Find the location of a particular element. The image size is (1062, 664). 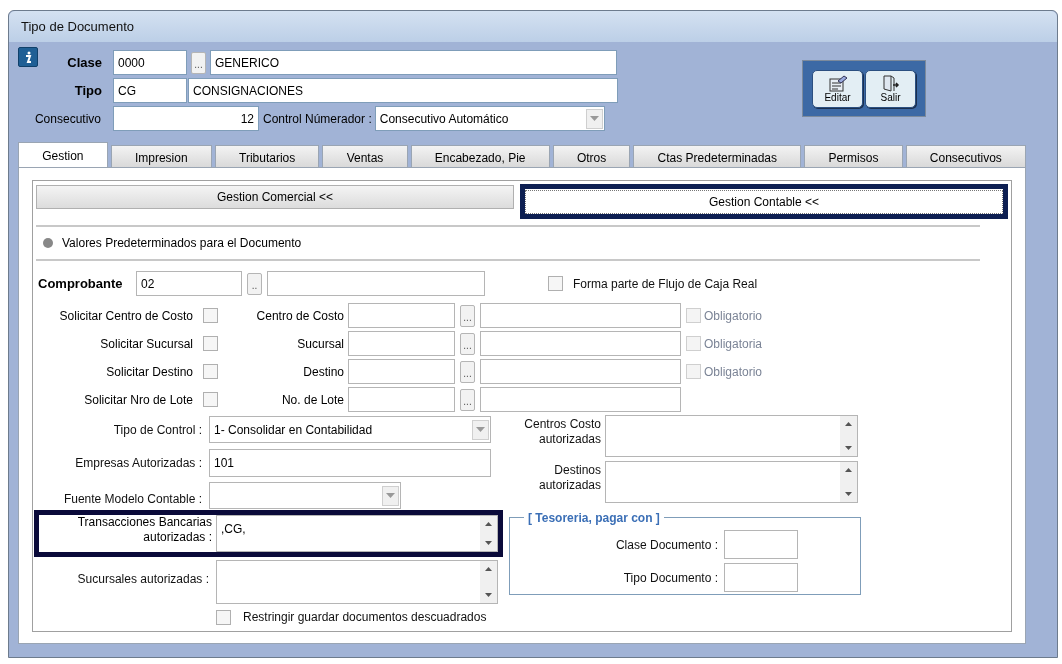

tab: Encabezado, Pie is located at coordinates (480, 156).